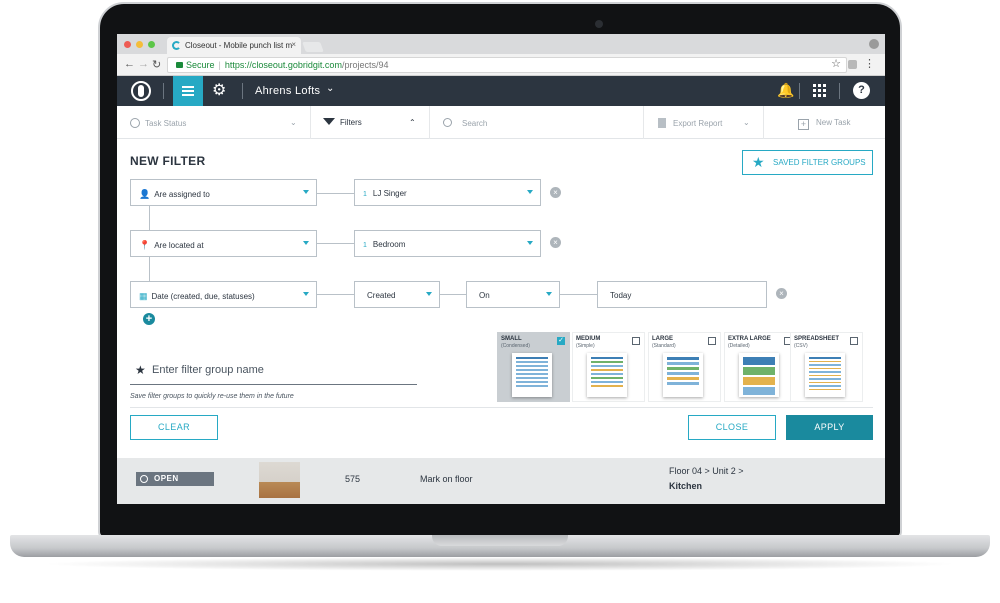 The image size is (1000, 603). Describe the element at coordinates (447, 192) in the screenshot. I see `filter-value-select-assignee: 1 LJ Singer` at that location.